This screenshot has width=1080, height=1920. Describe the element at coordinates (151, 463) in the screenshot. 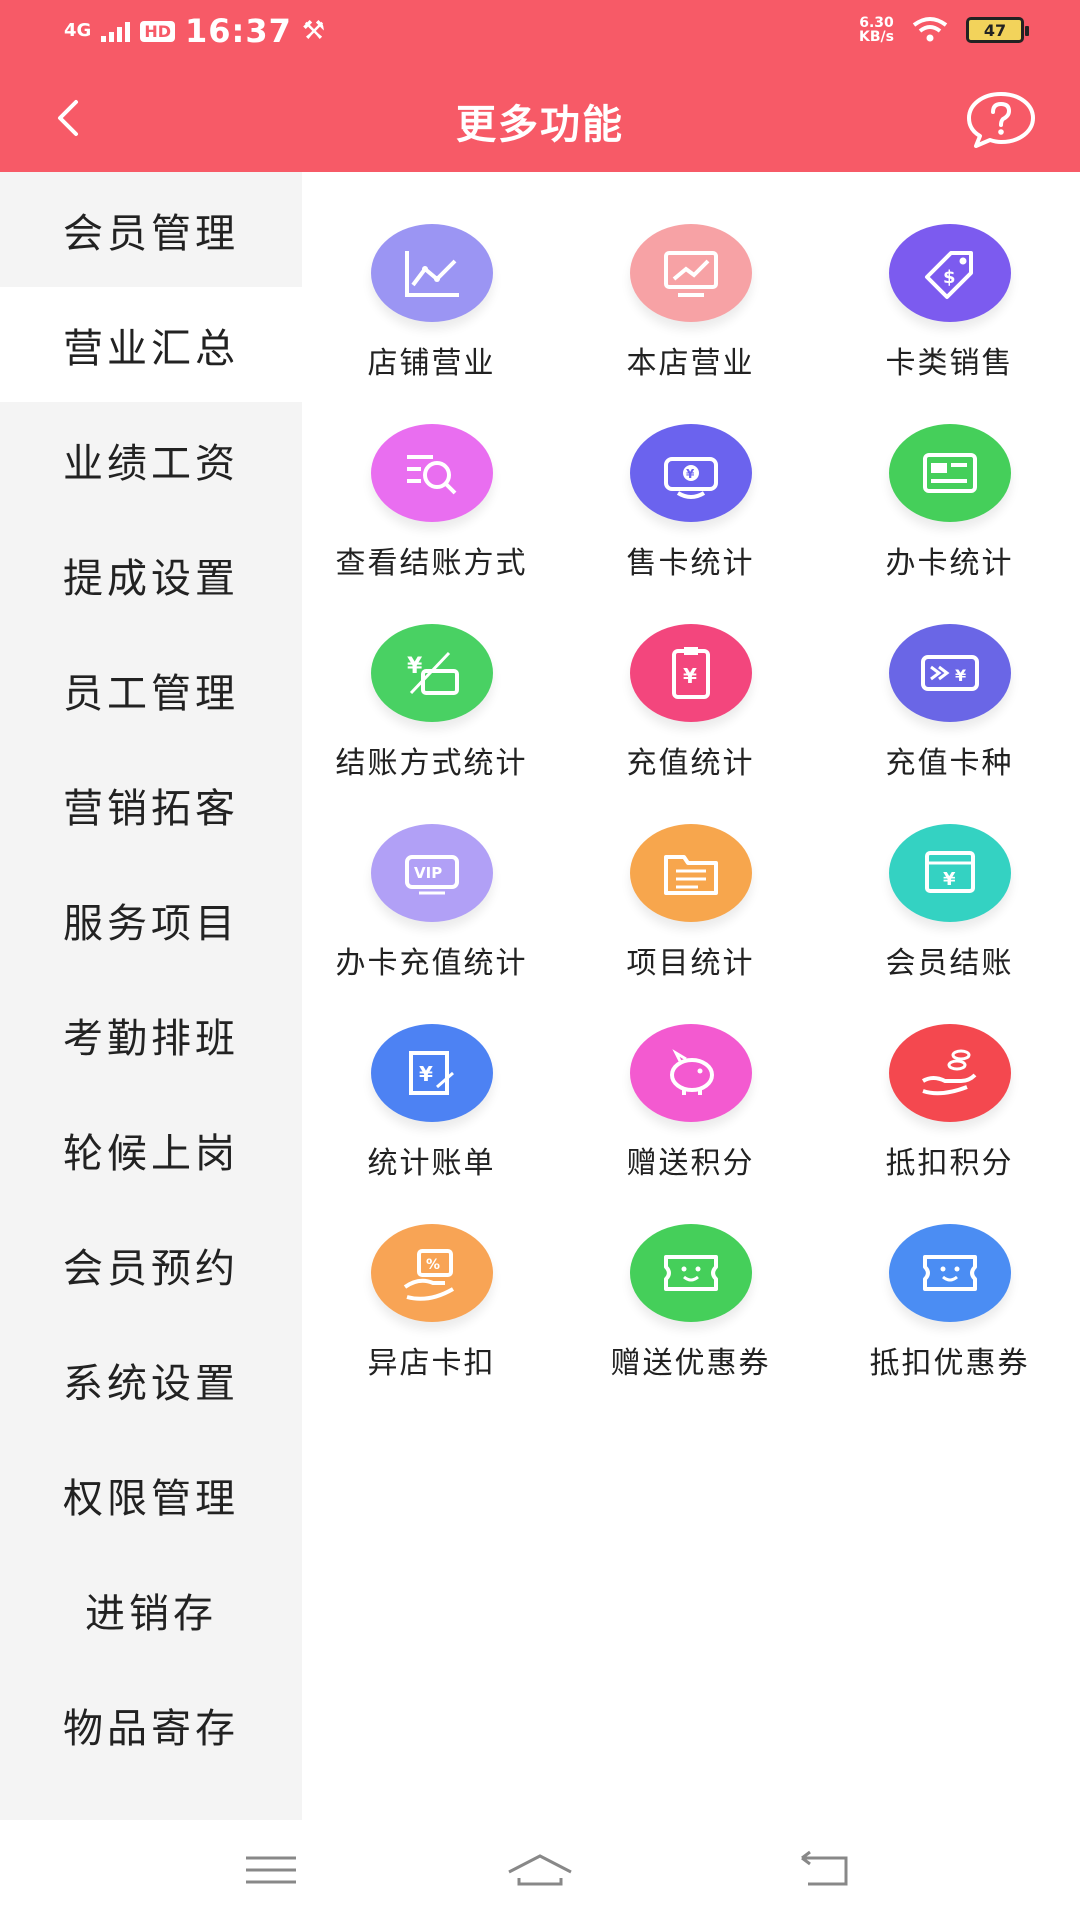

I see `sidebar-item-label: 业绩工资` at that location.